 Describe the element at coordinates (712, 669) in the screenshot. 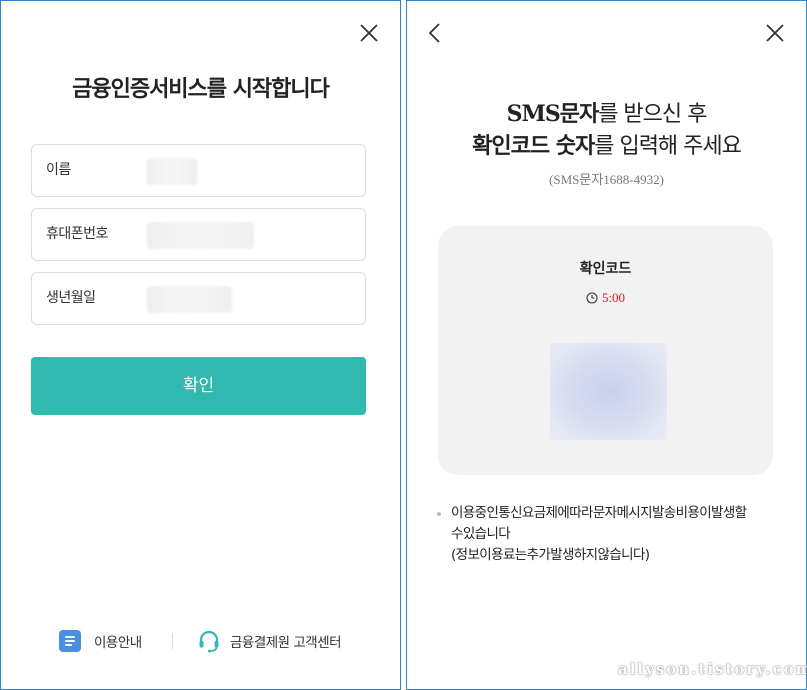

I see `watermark: allyson.tistory.com` at that location.